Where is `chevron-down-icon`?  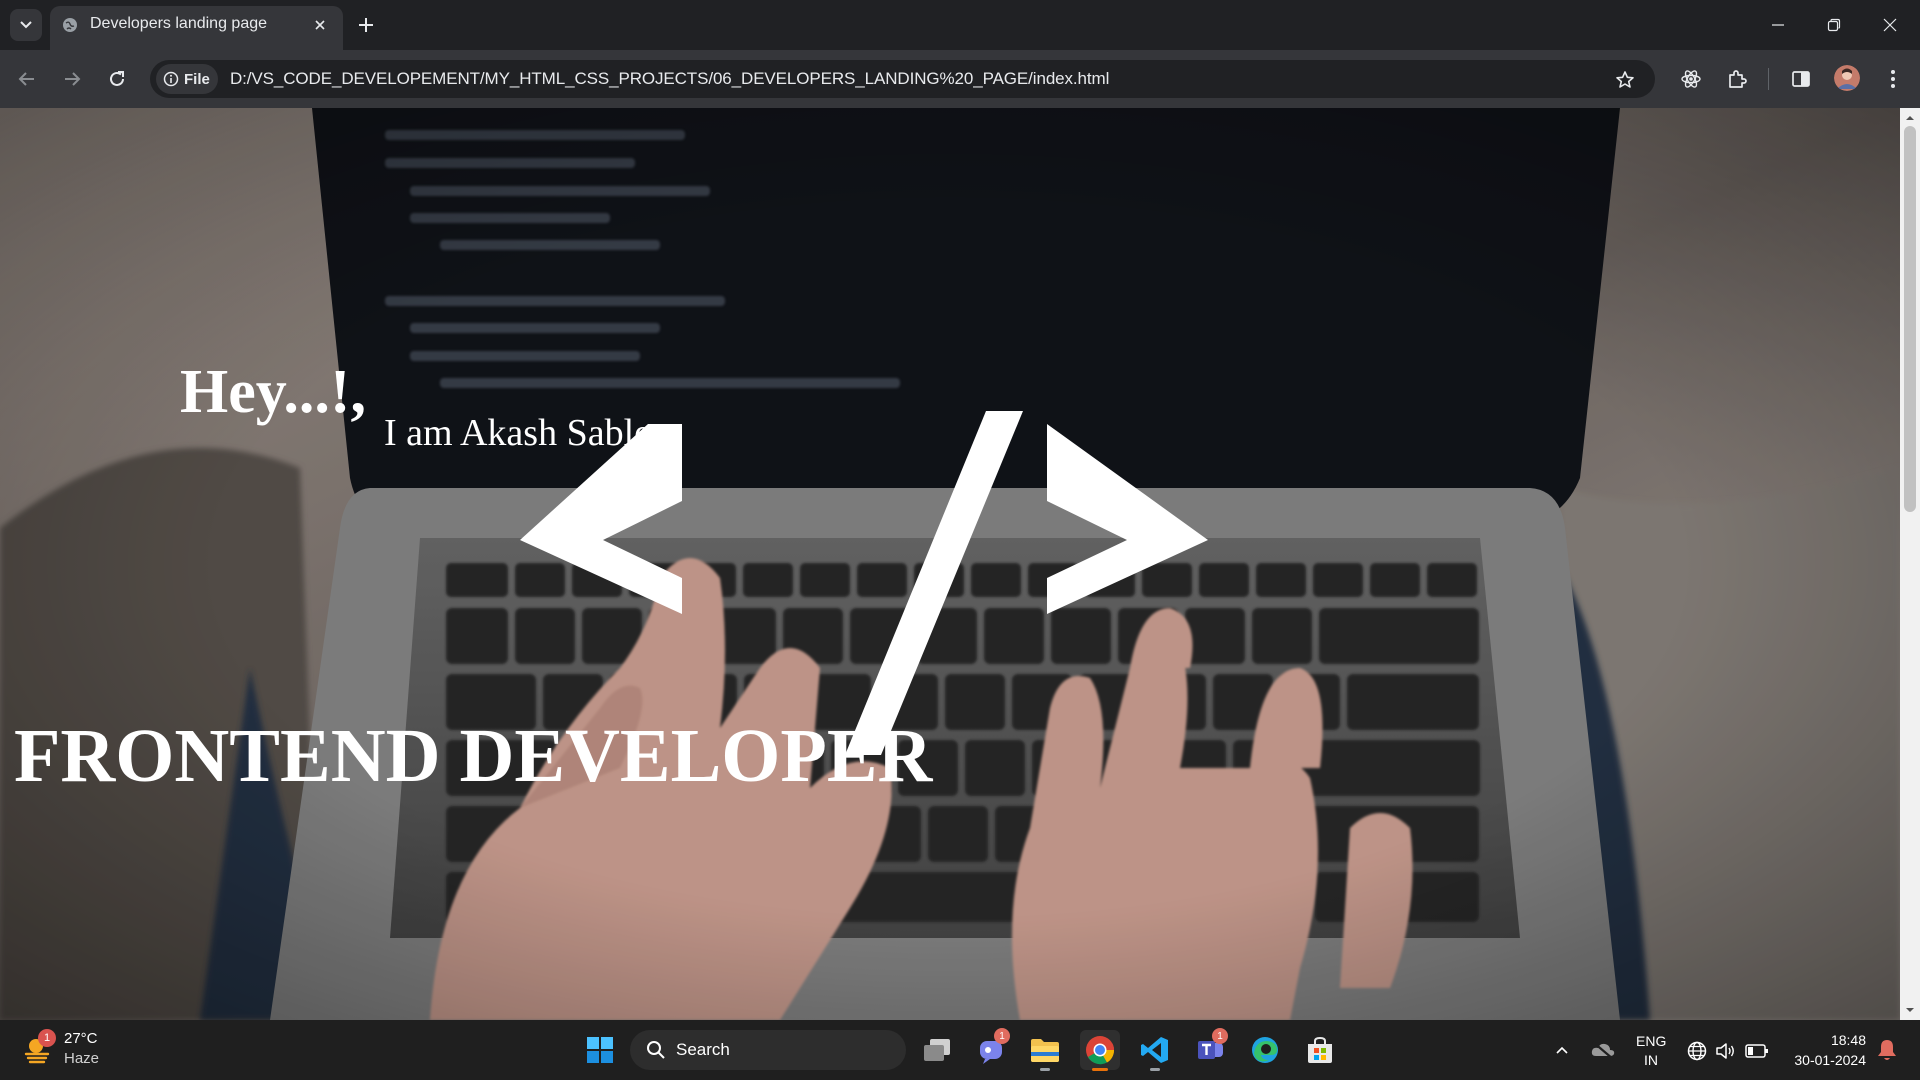
chevron-down-icon is located at coordinates (26, 25).